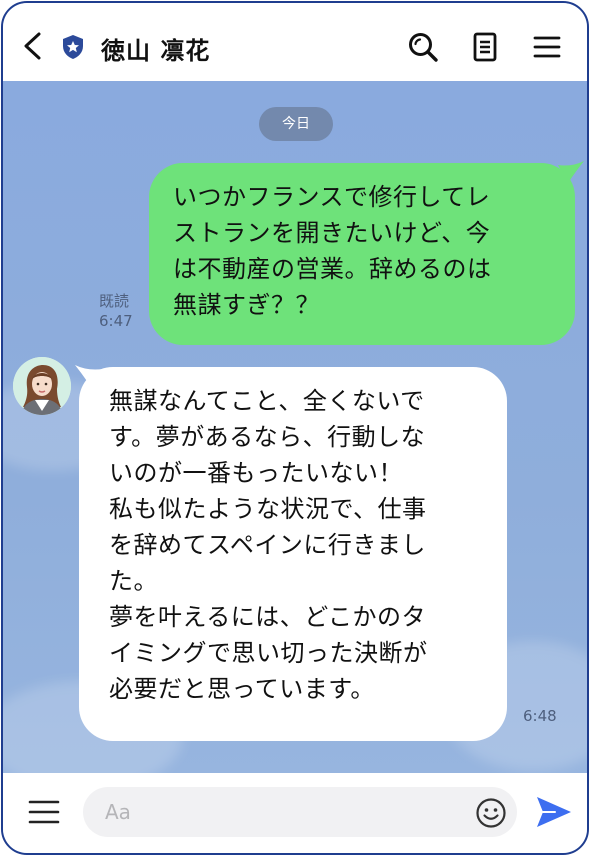 The width and height of the screenshot is (590, 856). I want to click on emoji-icon, so click(491, 813).